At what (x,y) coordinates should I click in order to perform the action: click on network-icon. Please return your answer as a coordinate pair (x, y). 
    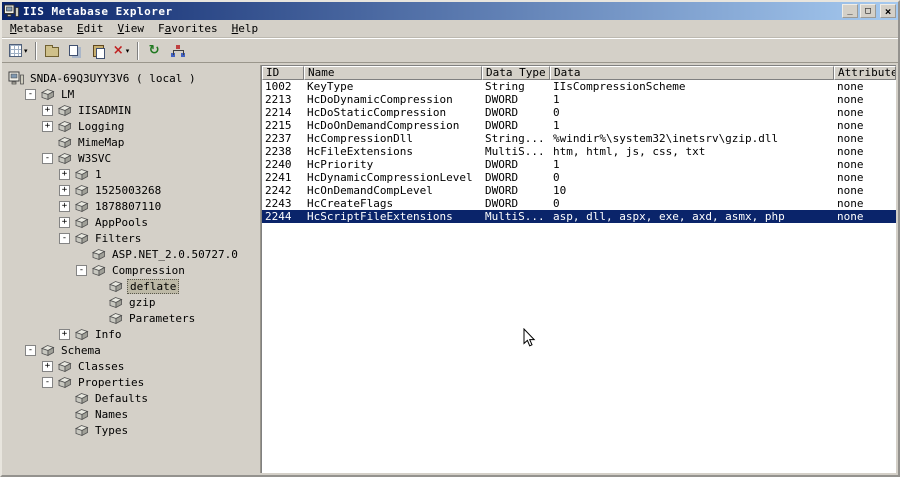
    Looking at the image, I should click on (177, 50).